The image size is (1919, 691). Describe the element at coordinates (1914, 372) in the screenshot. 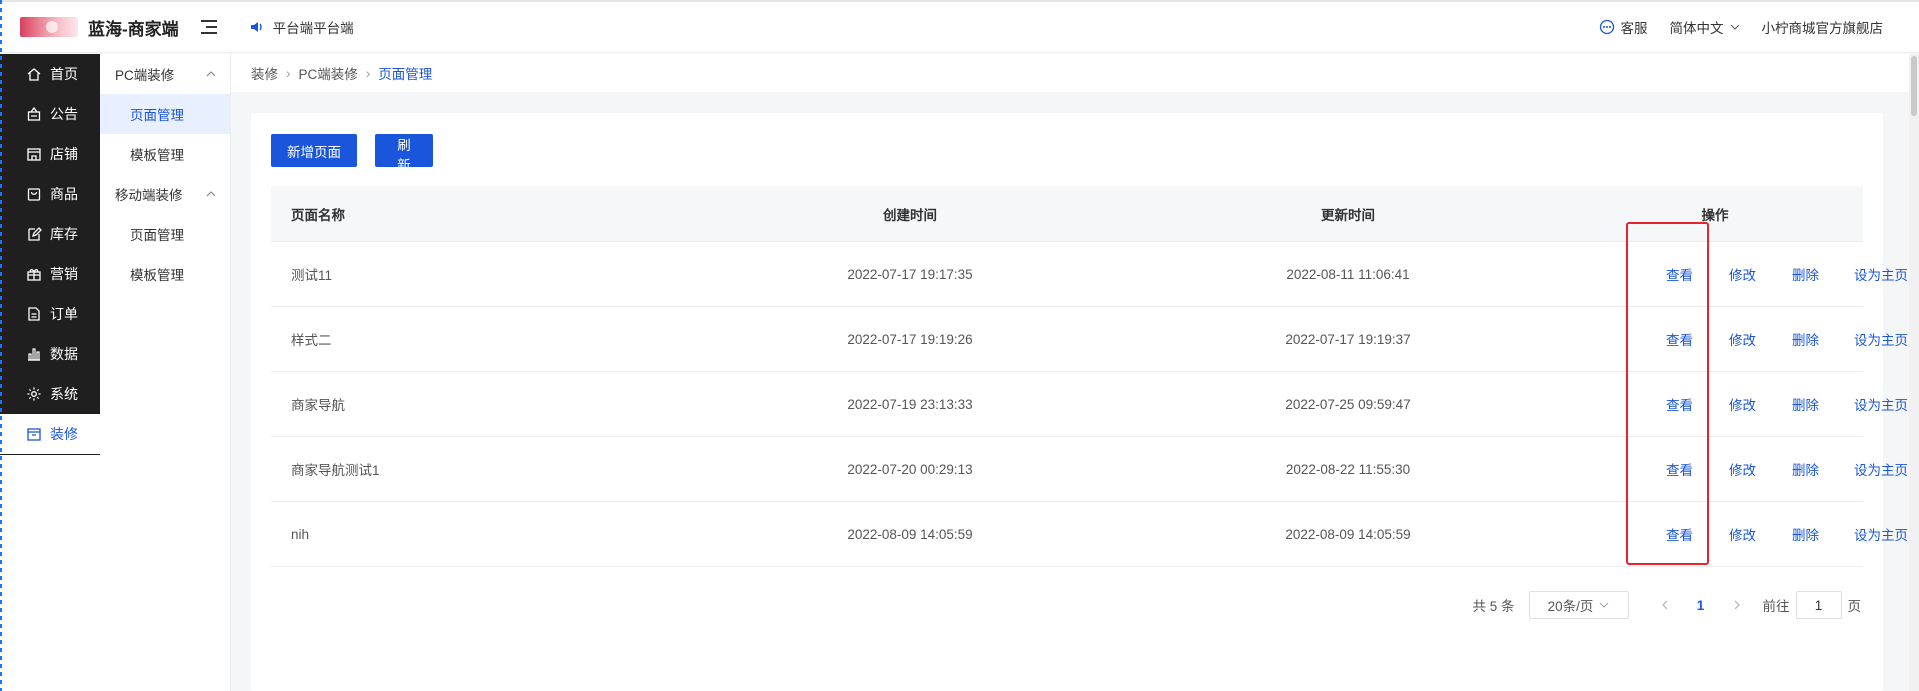

I see `page-scrollbar` at that location.